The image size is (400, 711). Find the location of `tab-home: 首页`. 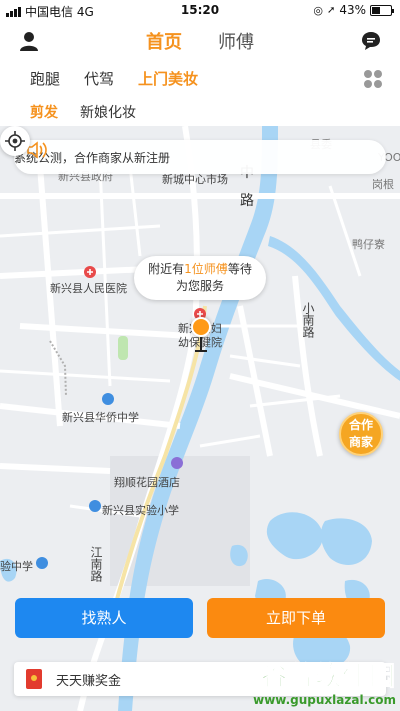

tab-home: 首页 is located at coordinates (164, 41).